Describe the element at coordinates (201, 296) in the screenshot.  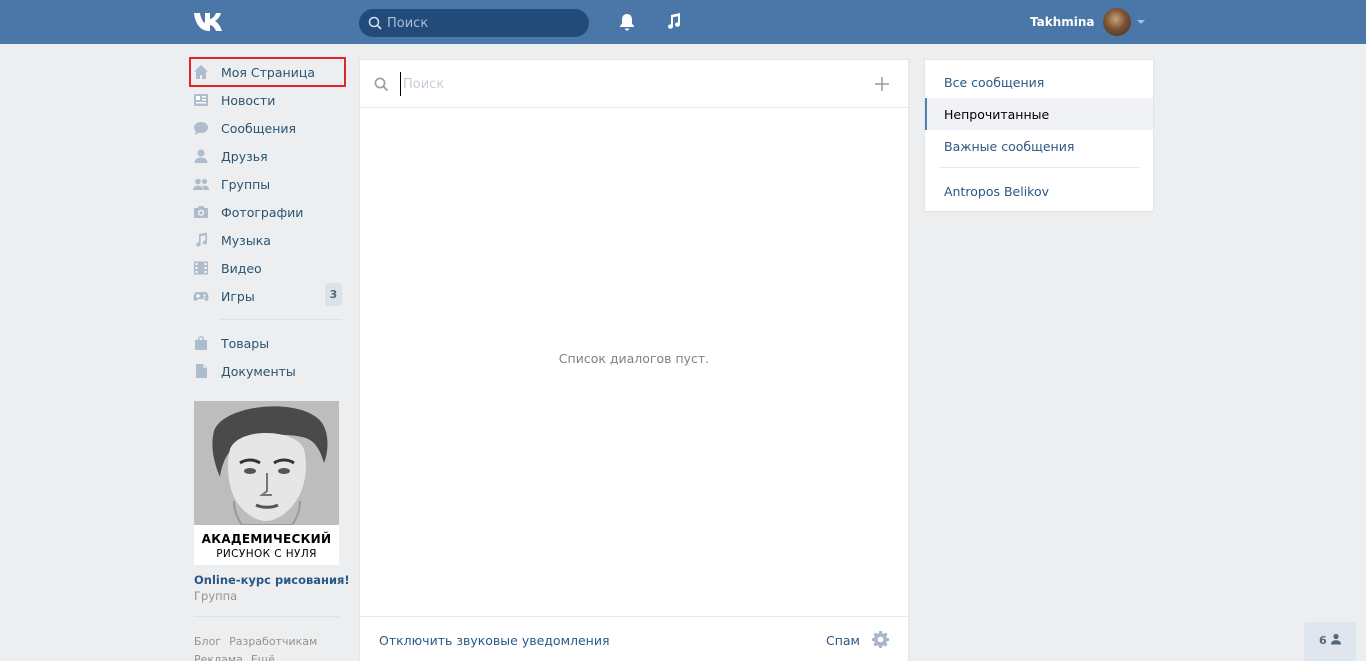
I see `gamepad-icon` at that location.